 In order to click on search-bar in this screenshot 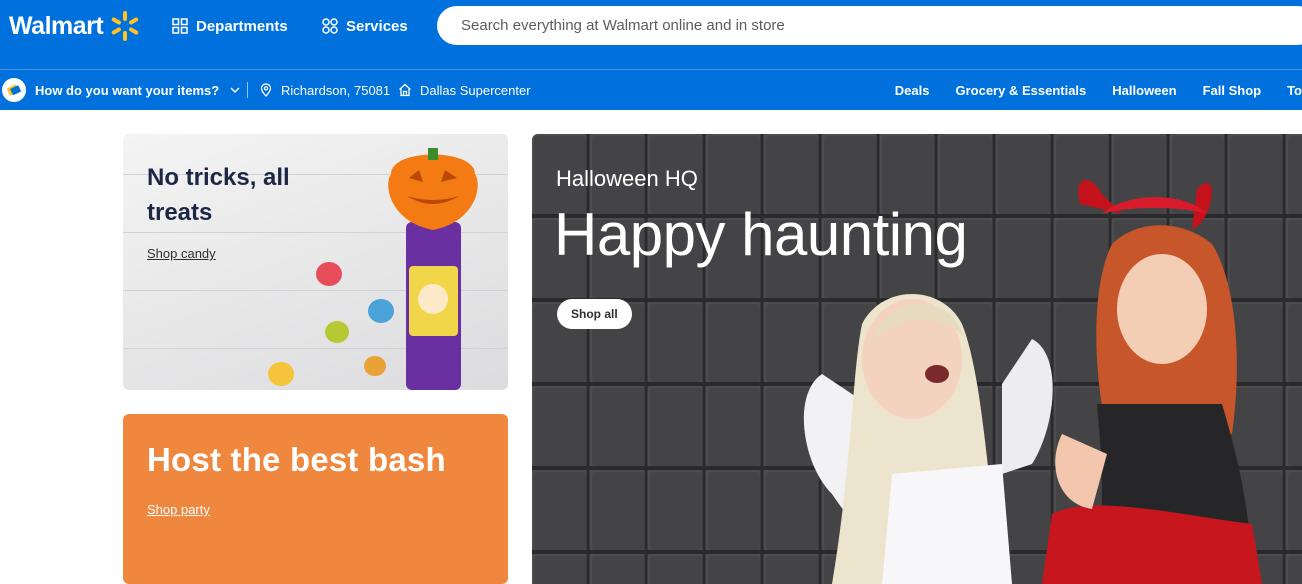, I will do `click(869, 25)`.